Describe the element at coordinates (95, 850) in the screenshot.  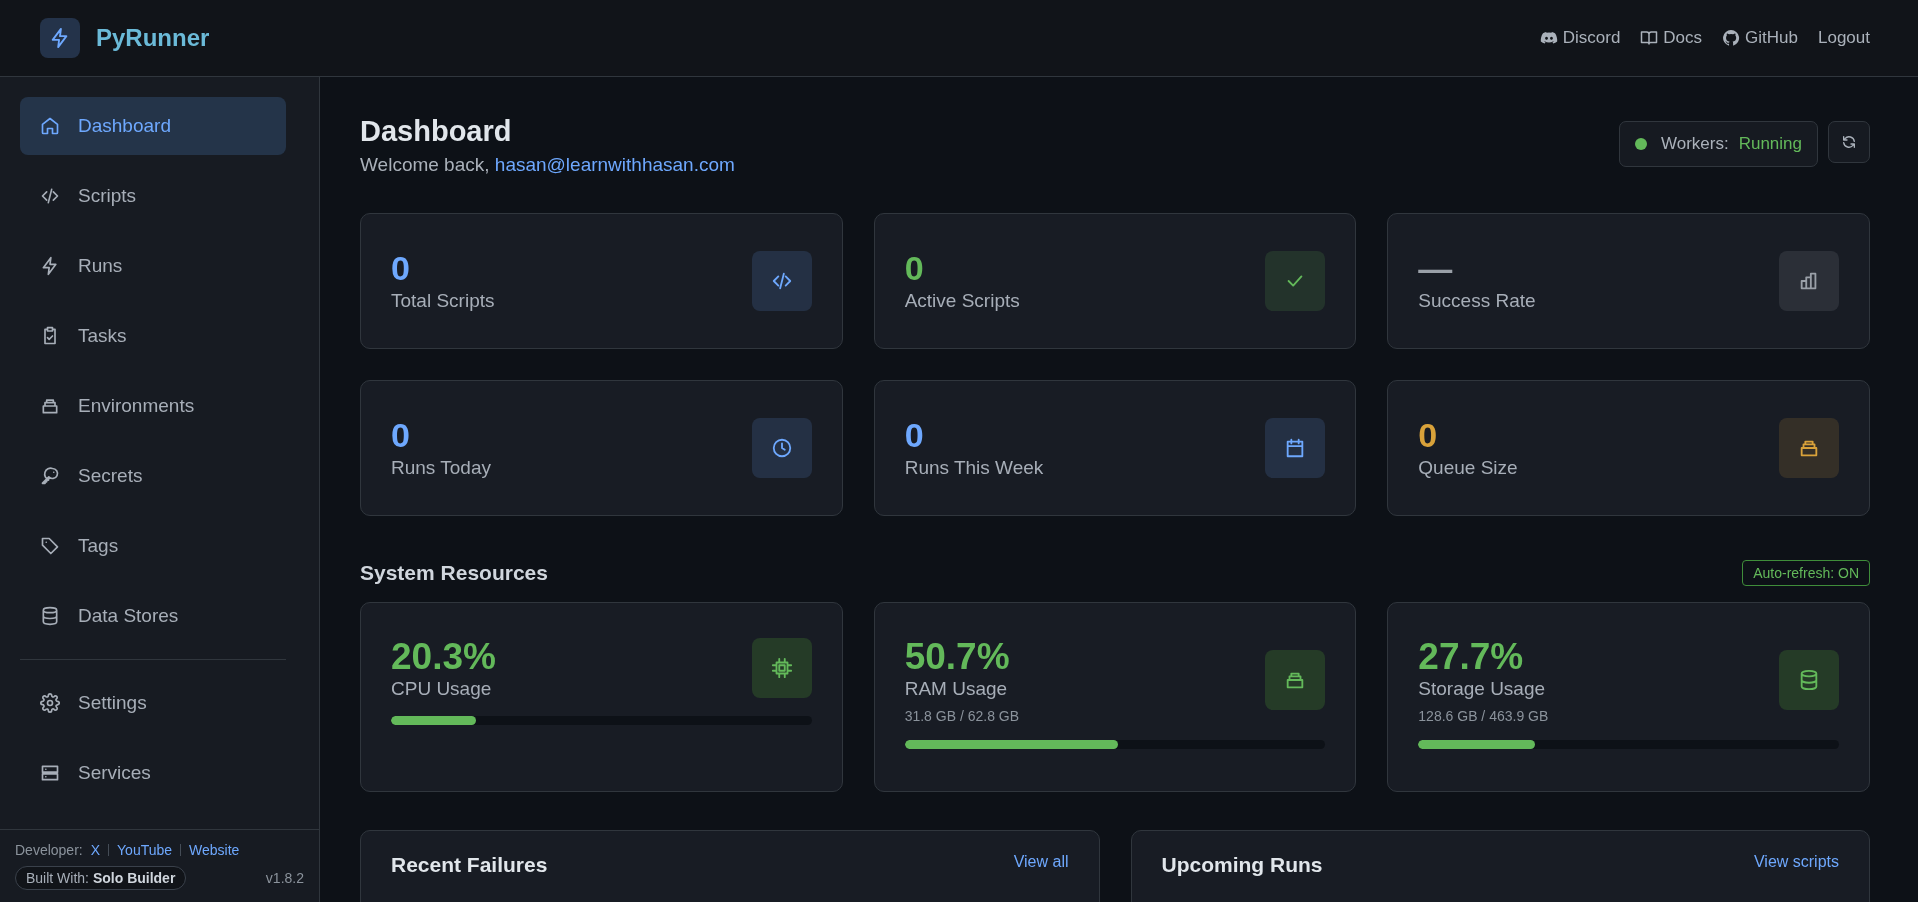
I see `footer-link: X` at that location.